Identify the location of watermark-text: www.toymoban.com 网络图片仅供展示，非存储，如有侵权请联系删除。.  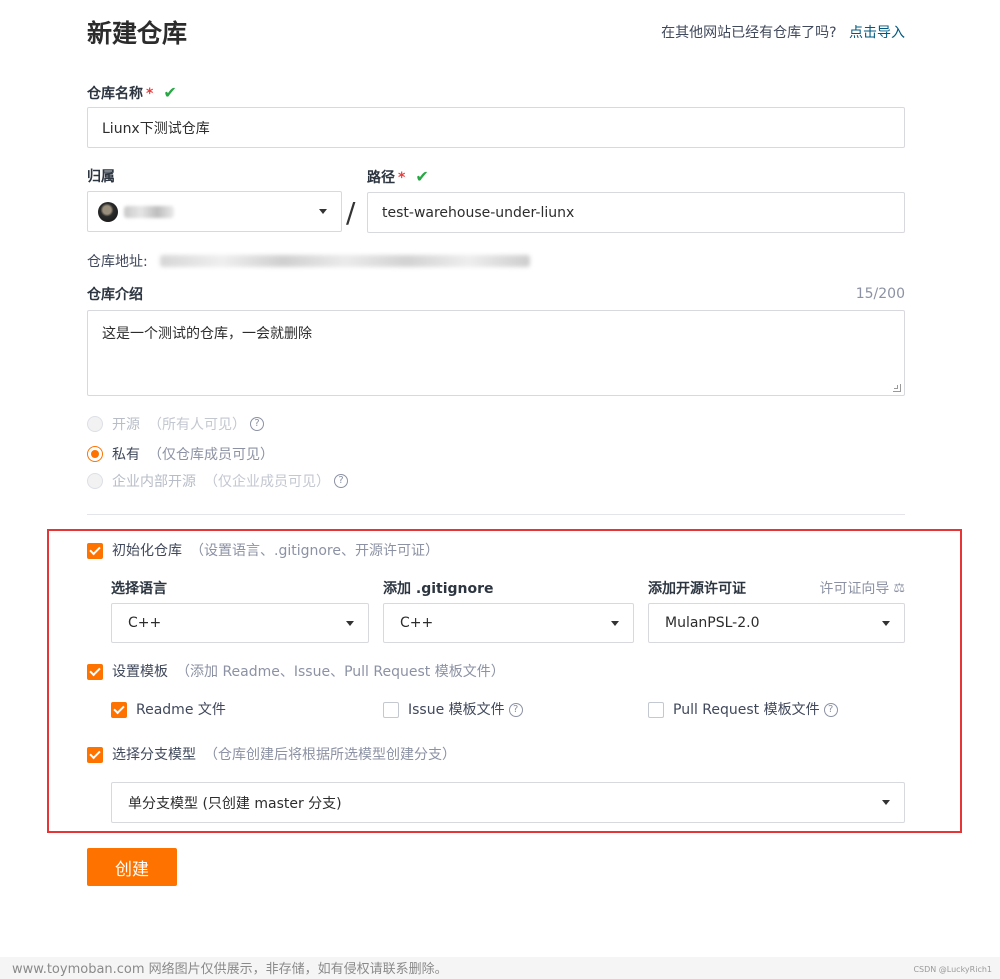
(230, 969).